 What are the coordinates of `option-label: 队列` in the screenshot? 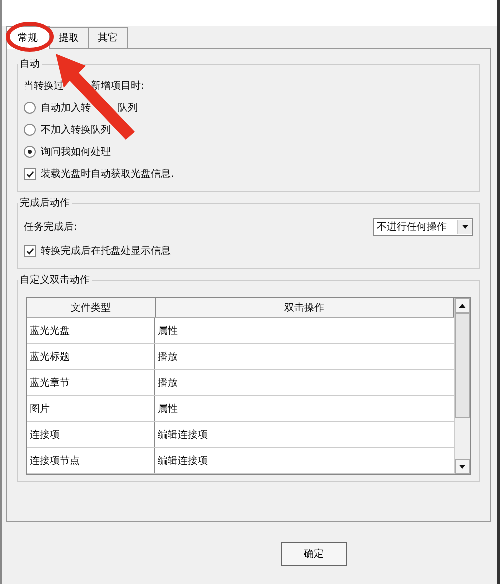 It's located at (128, 108).